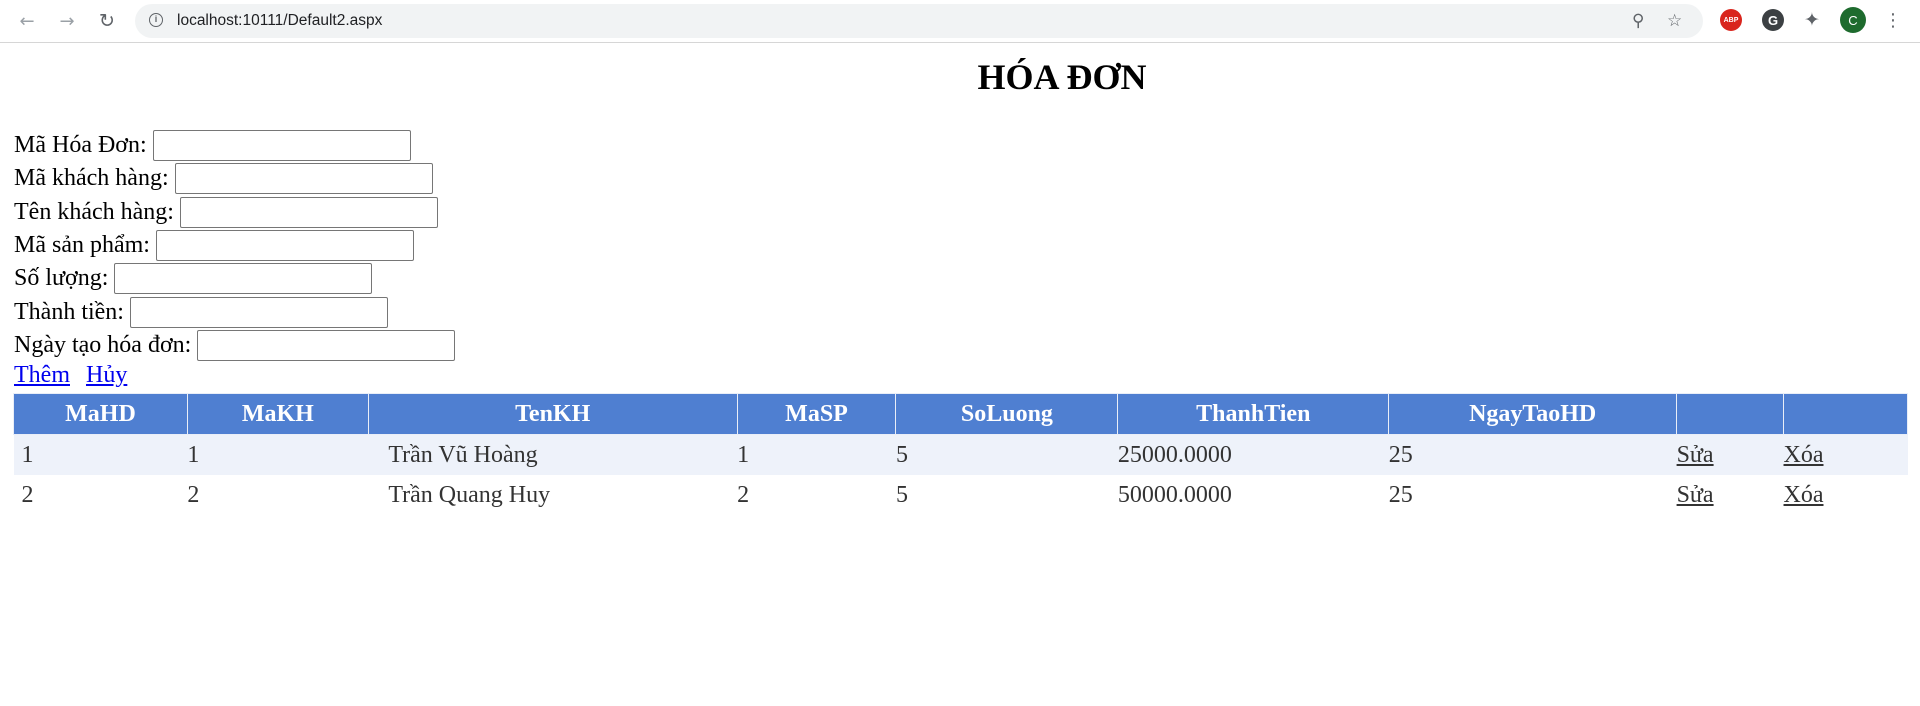 This screenshot has width=1920, height=706. What do you see at coordinates (100, 414) in the screenshot?
I see `col-header-mahd: MaHD` at bounding box center [100, 414].